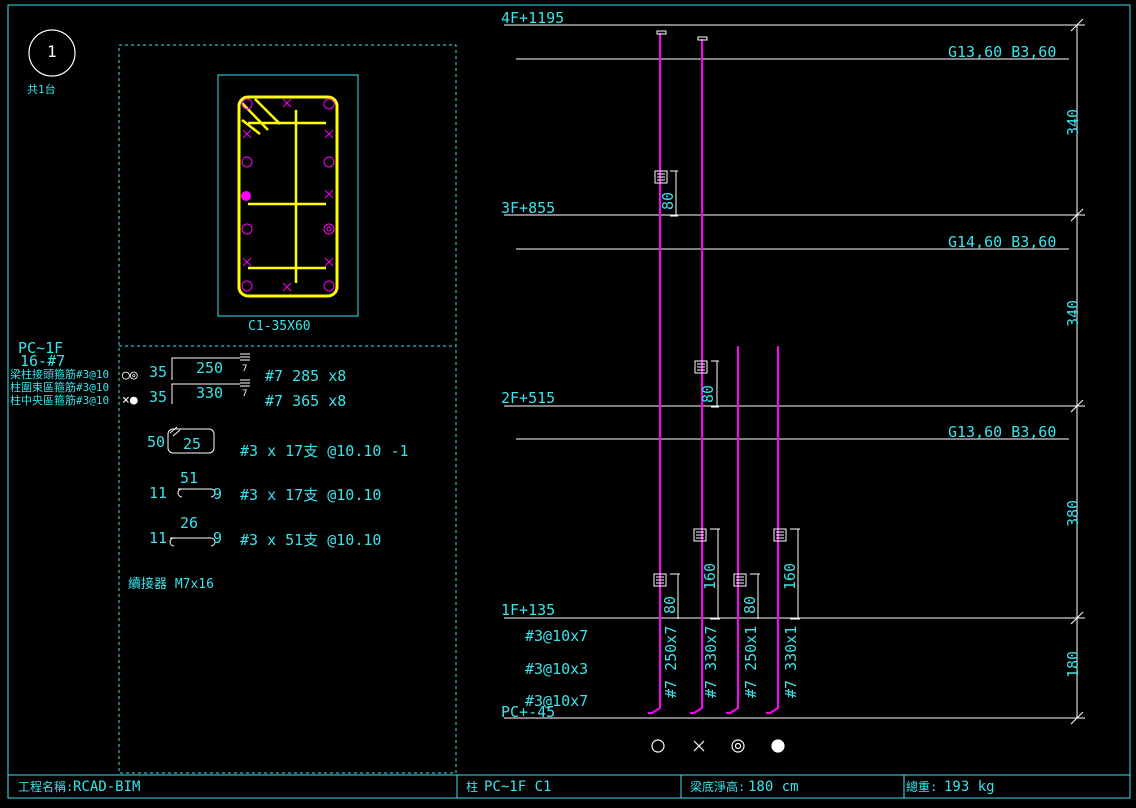 The image size is (1136, 808). Describe the element at coordinates (671, 661) in the screenshot. I see `bar-label: #7 250x7` at that location.